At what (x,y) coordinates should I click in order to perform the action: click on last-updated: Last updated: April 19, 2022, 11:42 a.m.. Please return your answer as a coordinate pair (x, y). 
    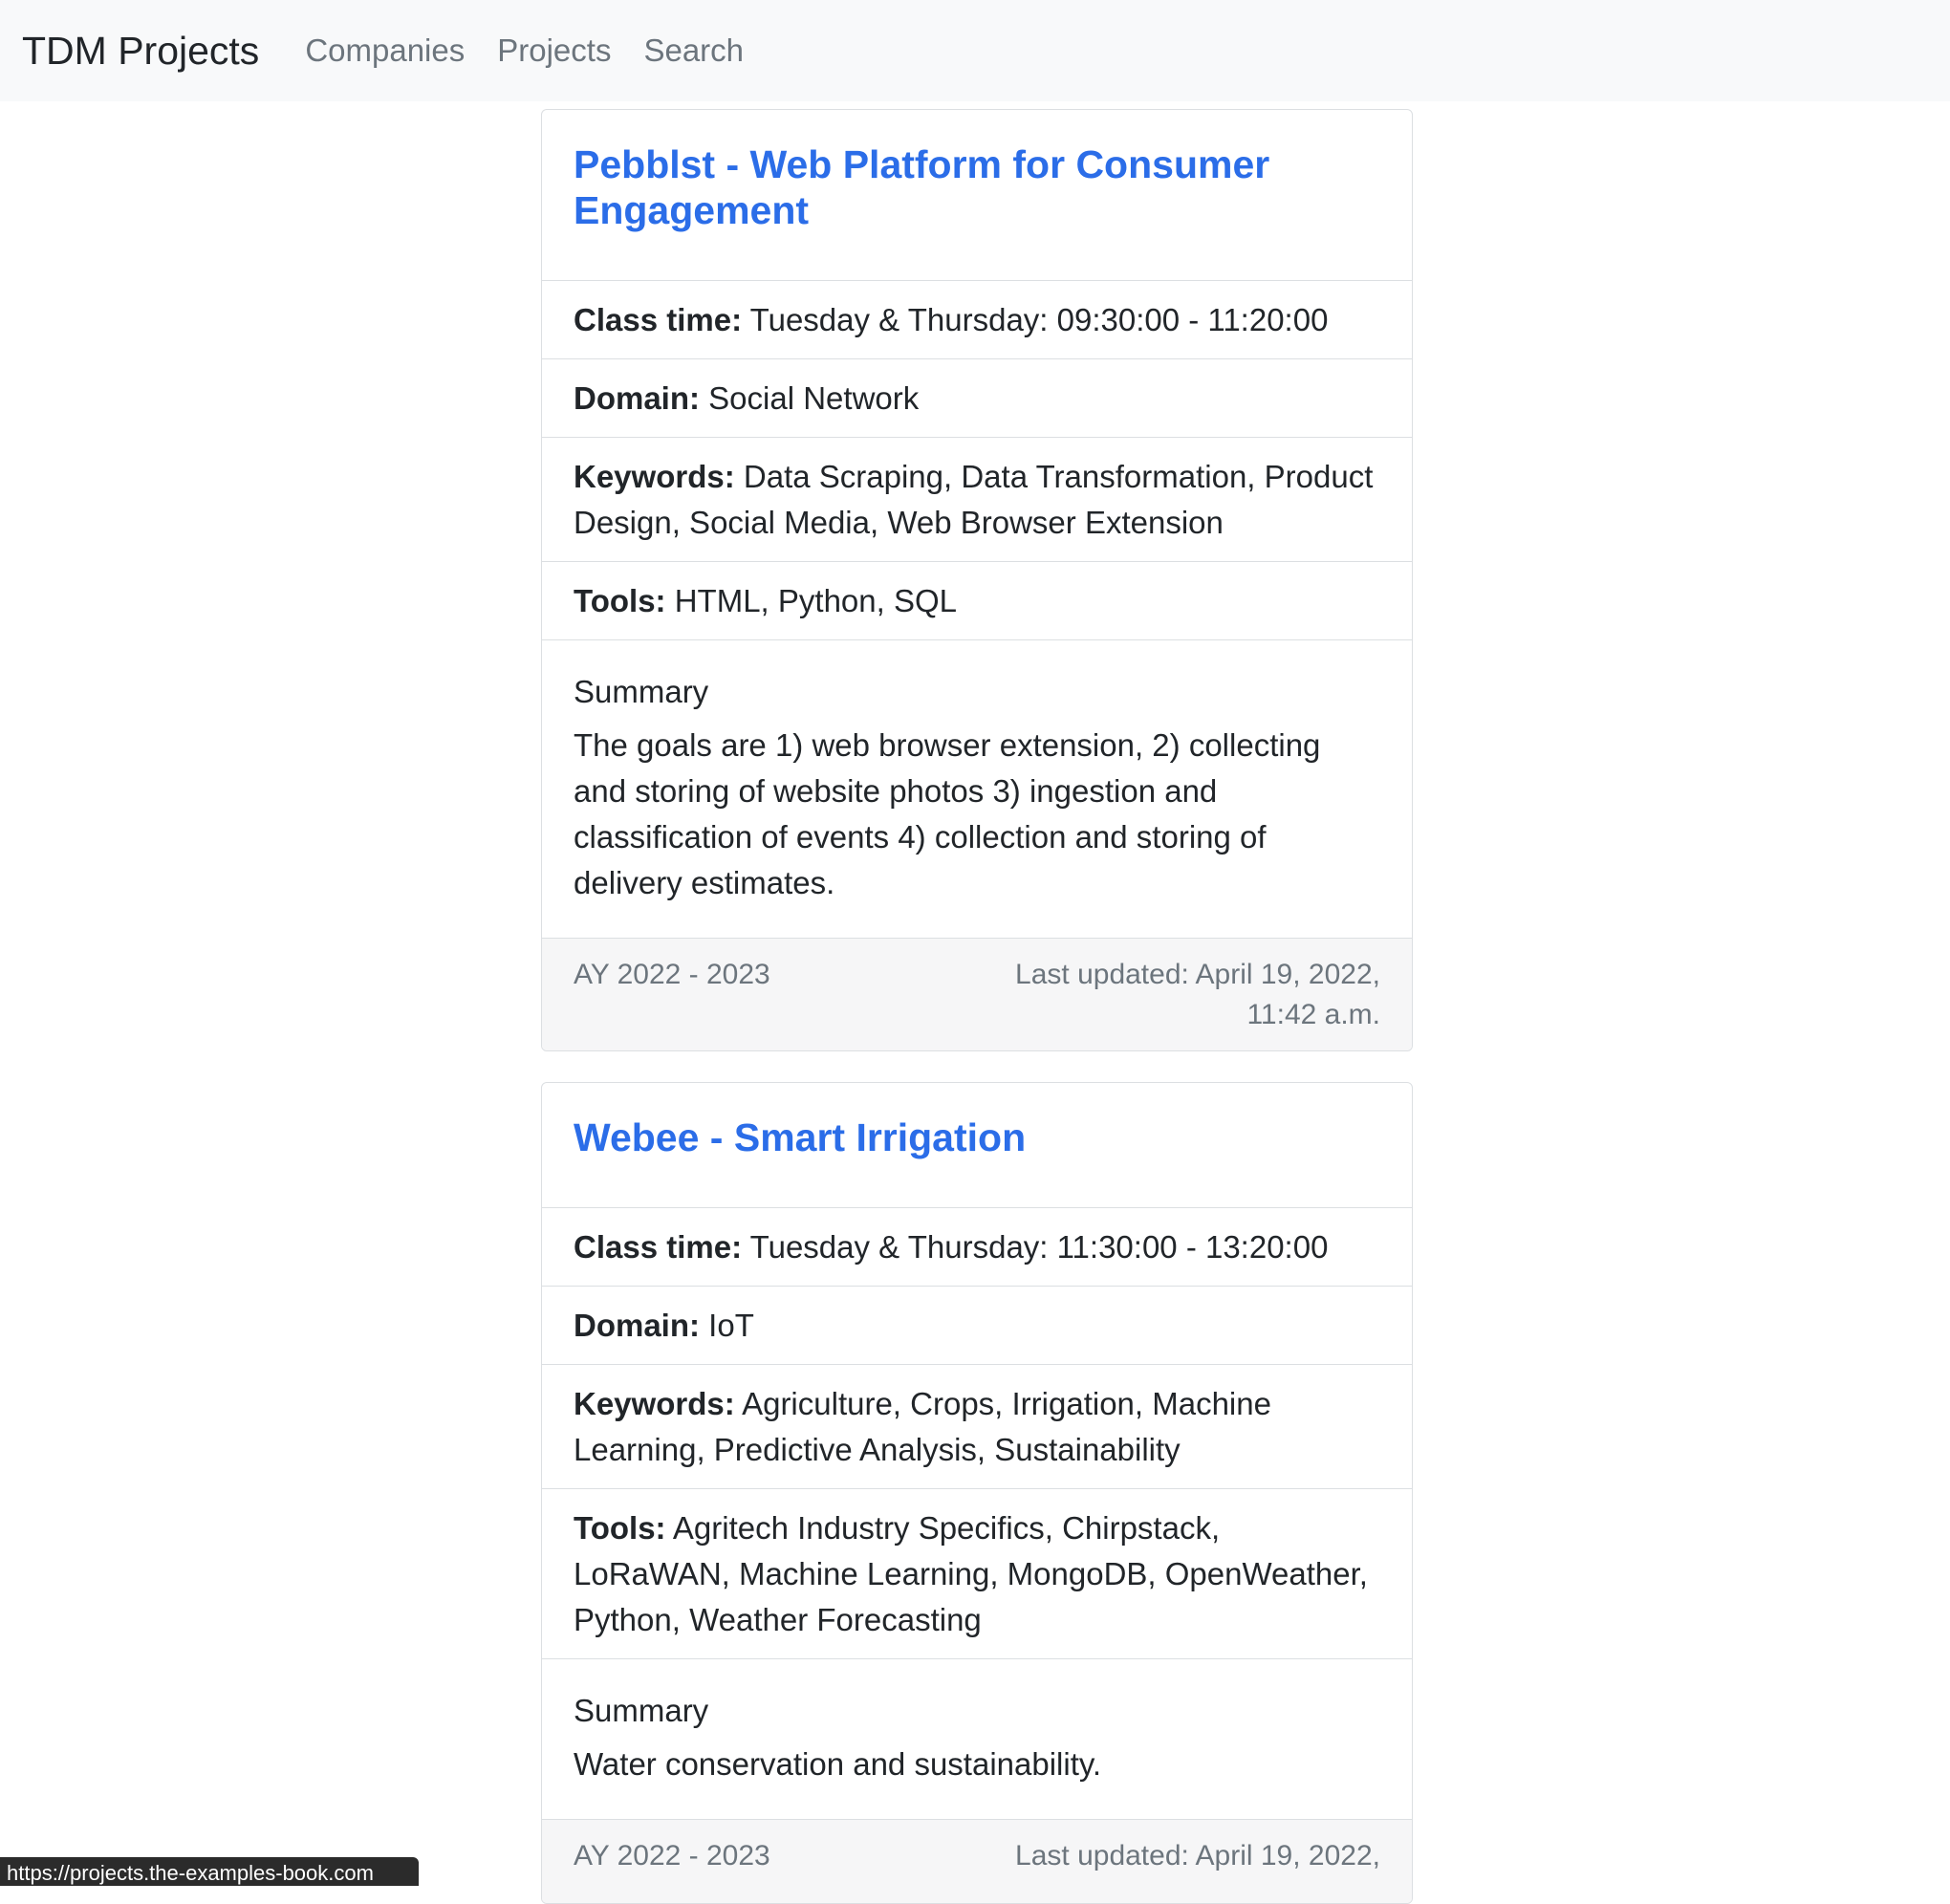
    Looking at the image, I should click on (1198, 995).